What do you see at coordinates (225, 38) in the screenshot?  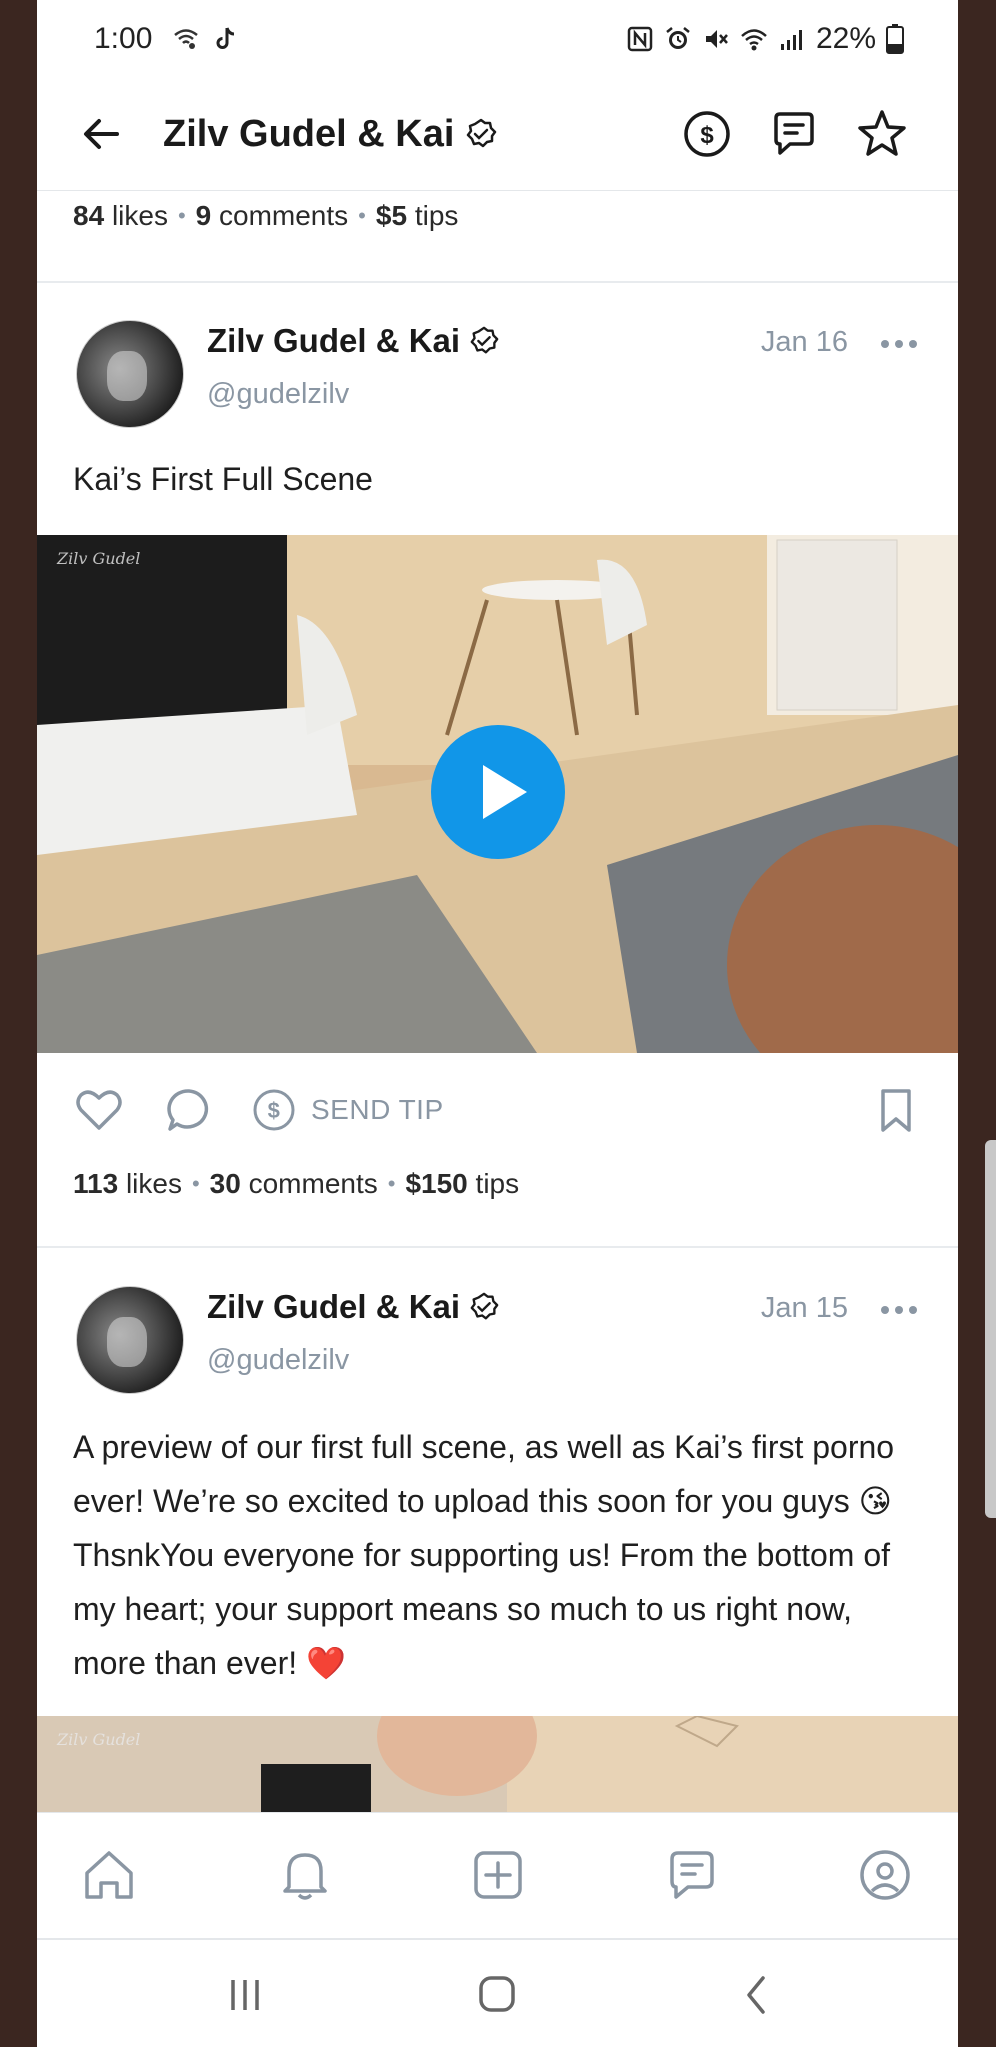 I see `tiktok-icon` at bounding box center [225, 38].